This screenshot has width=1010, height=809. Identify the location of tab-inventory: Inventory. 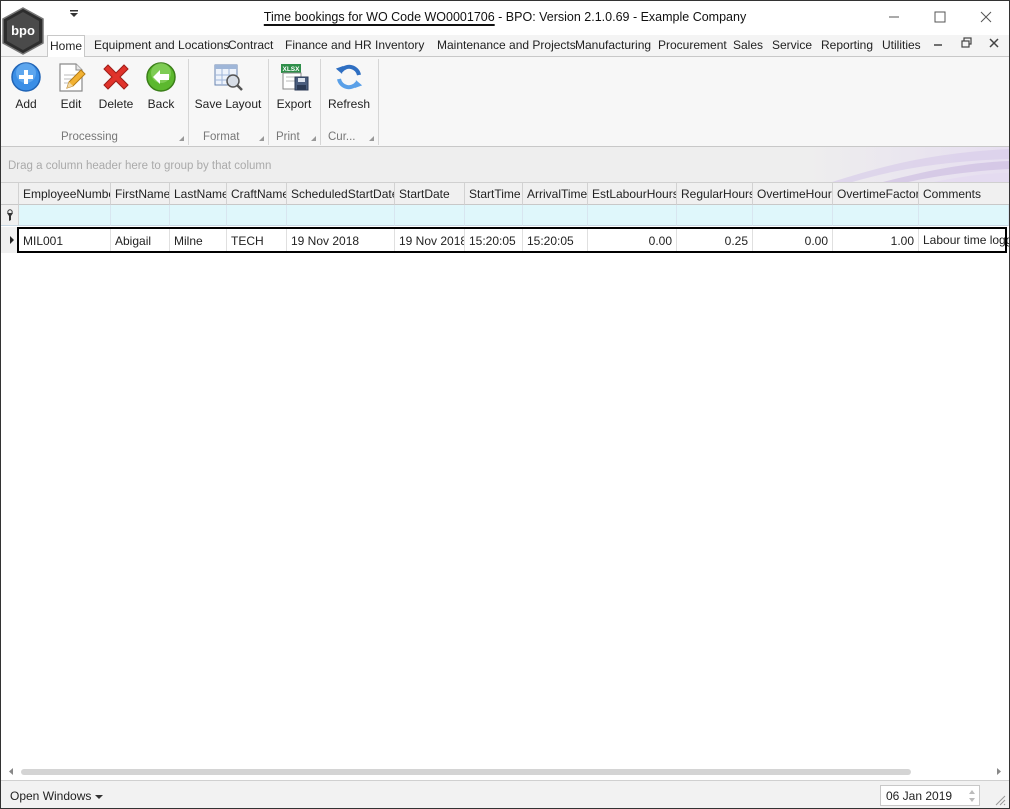
(399, 45).